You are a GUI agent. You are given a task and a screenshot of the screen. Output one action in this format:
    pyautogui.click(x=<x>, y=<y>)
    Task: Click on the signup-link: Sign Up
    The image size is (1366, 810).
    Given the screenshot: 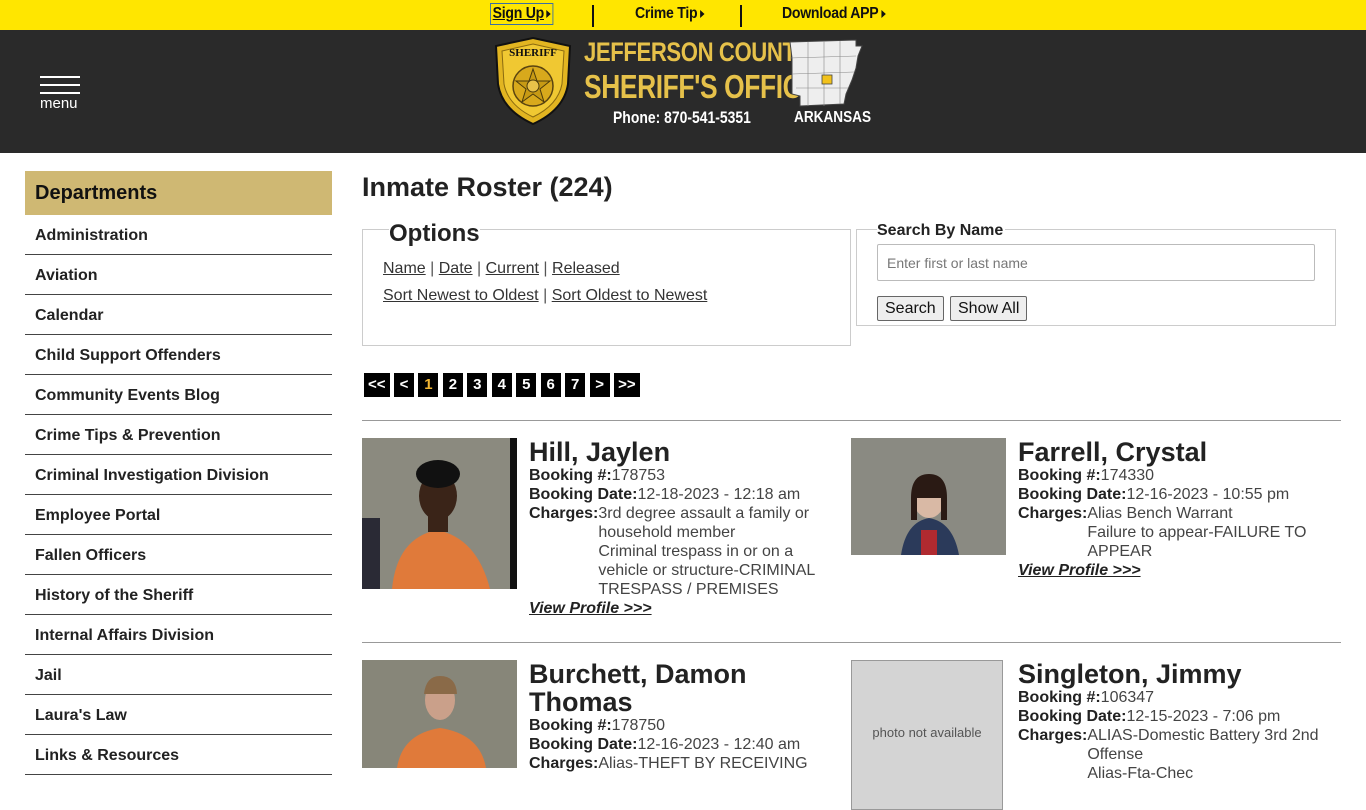 What is the action you would take?
    pyautogui.click(x=522, y=14)
    